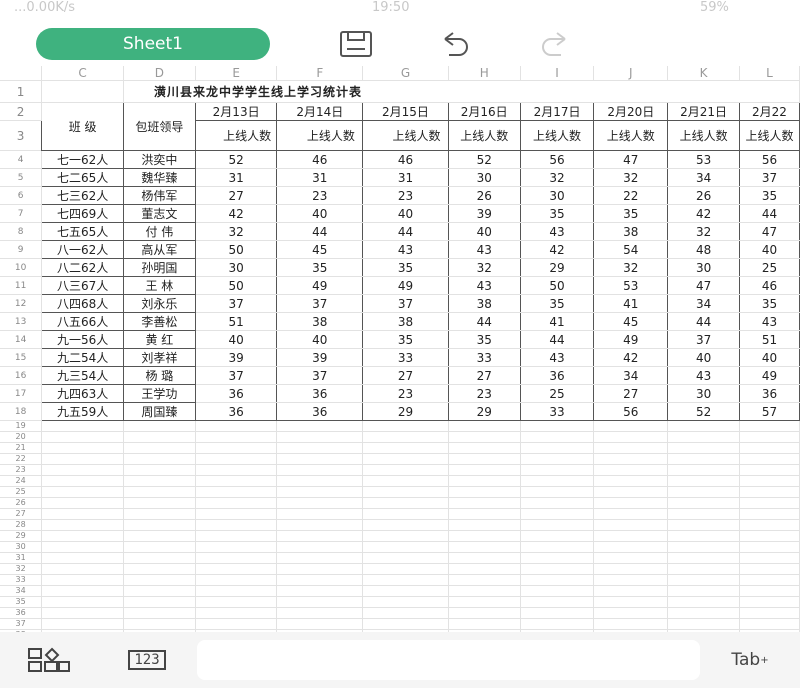 The height and width of the screenshot is (688, 800). What do you see at coordinates (21, 375) in the screenshot?
I see `row-header: 16` at bounding box center [21, 375].